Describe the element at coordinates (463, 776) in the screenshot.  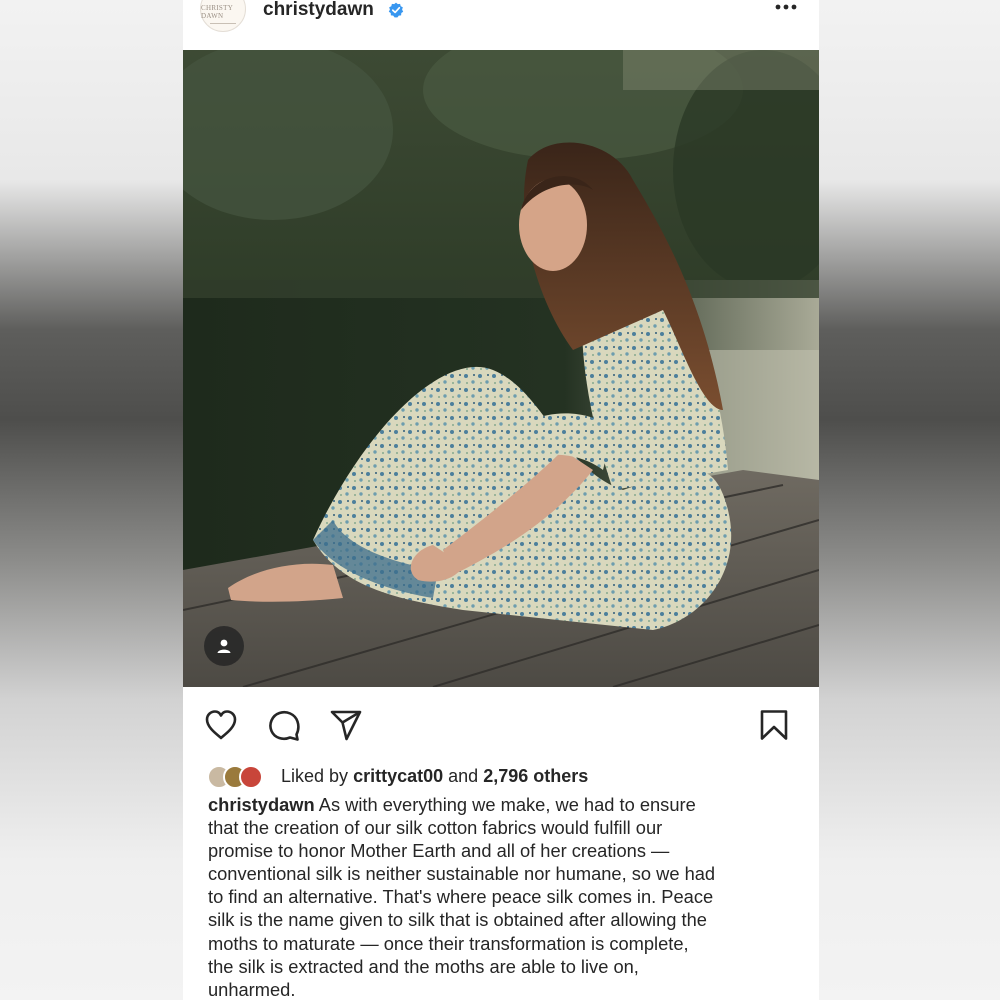
I see `likes-middle: and` at that location.